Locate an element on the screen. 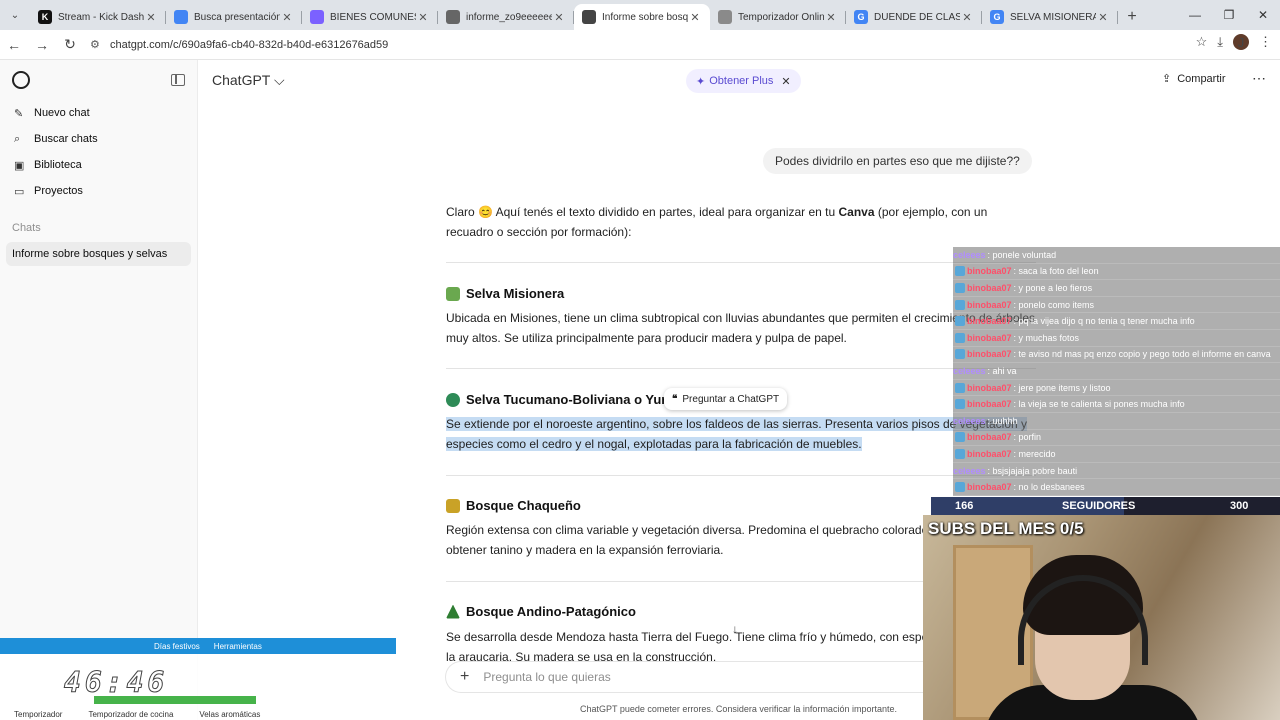 The image size is (1280, 720). sidebar-item-label: Biblioteca is located at coordinates (58, 165).